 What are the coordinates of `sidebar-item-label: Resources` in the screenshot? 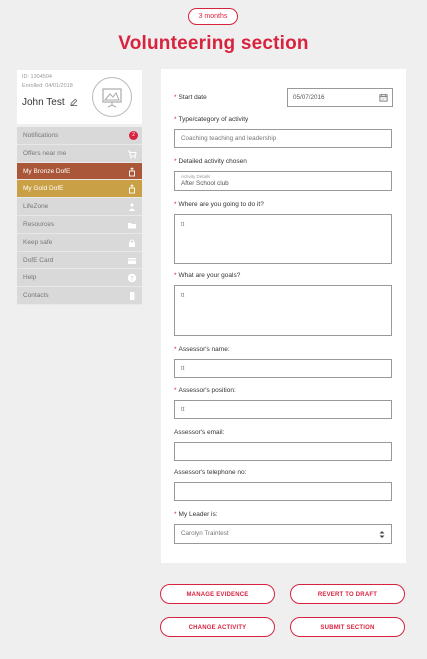 It's located at (39, 224).